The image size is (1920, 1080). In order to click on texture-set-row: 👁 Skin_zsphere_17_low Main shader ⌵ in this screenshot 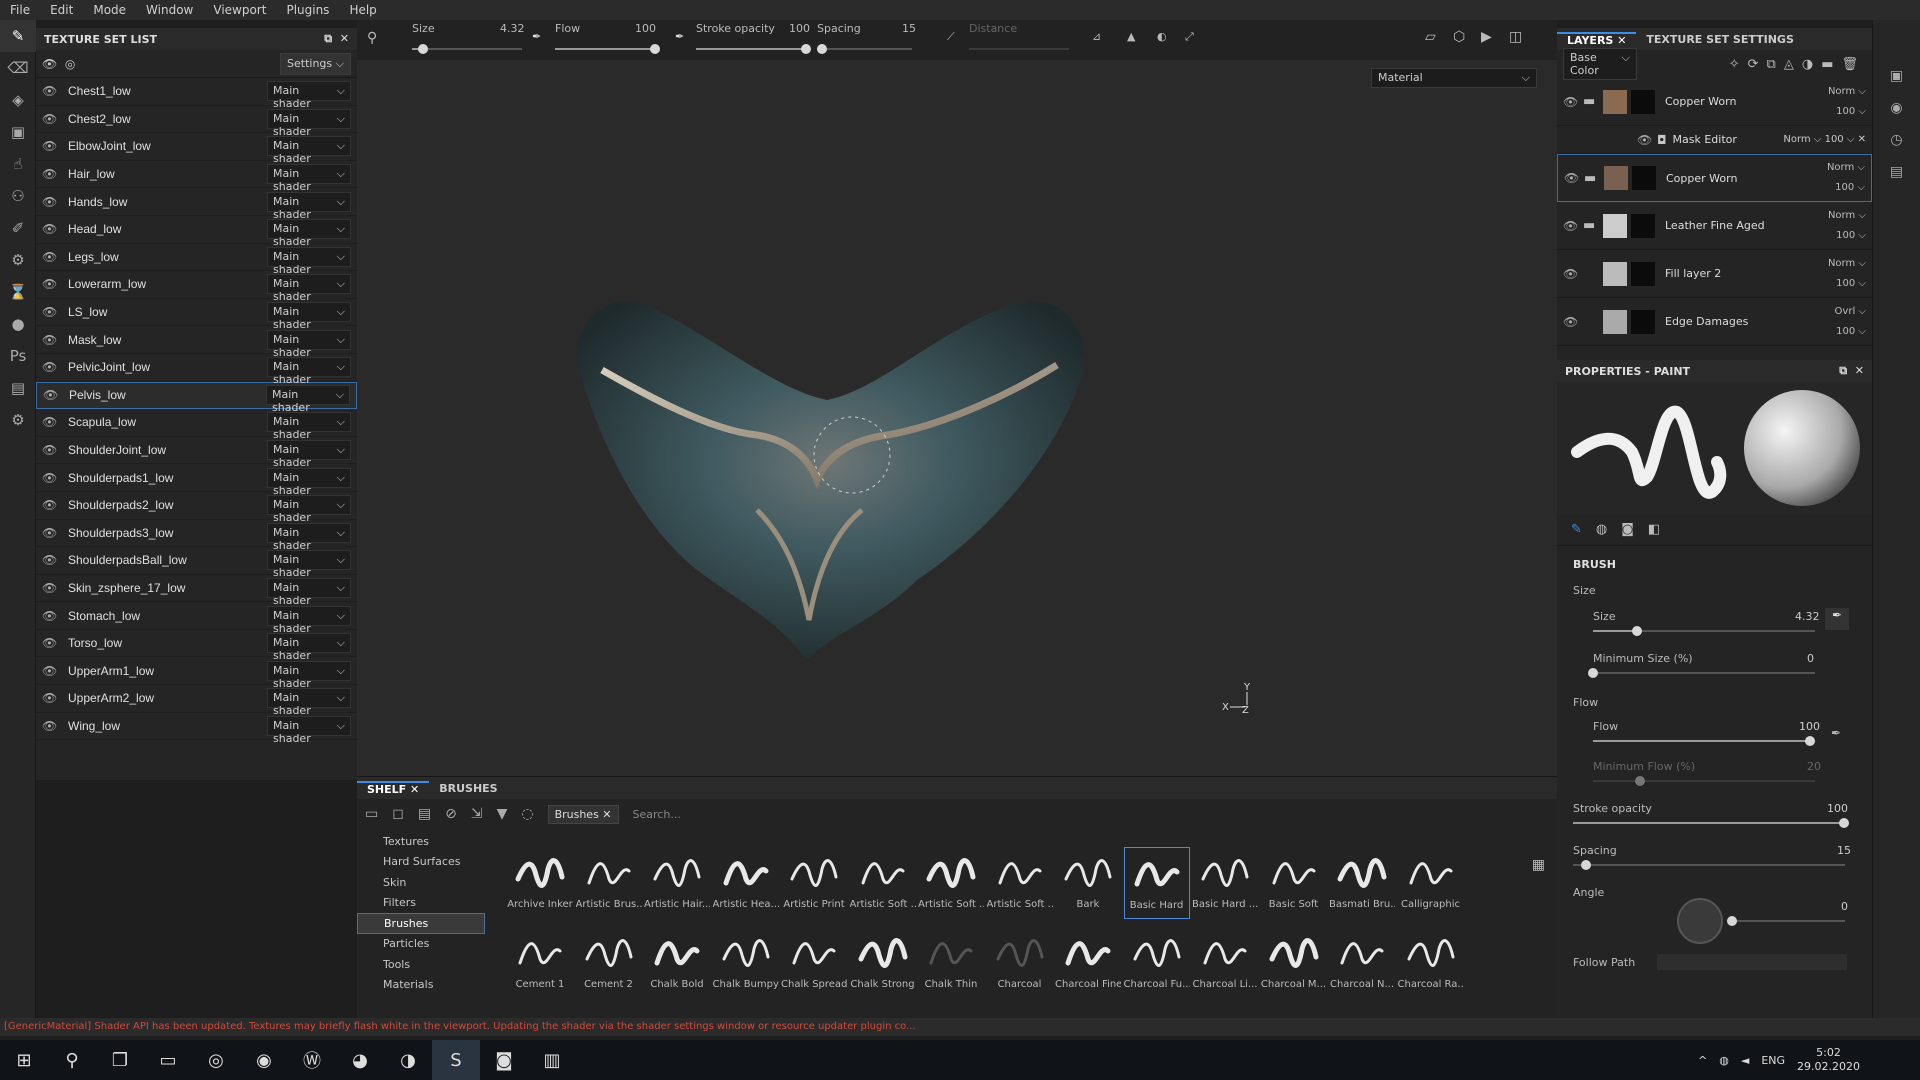, I will do `click(196, 591)`.